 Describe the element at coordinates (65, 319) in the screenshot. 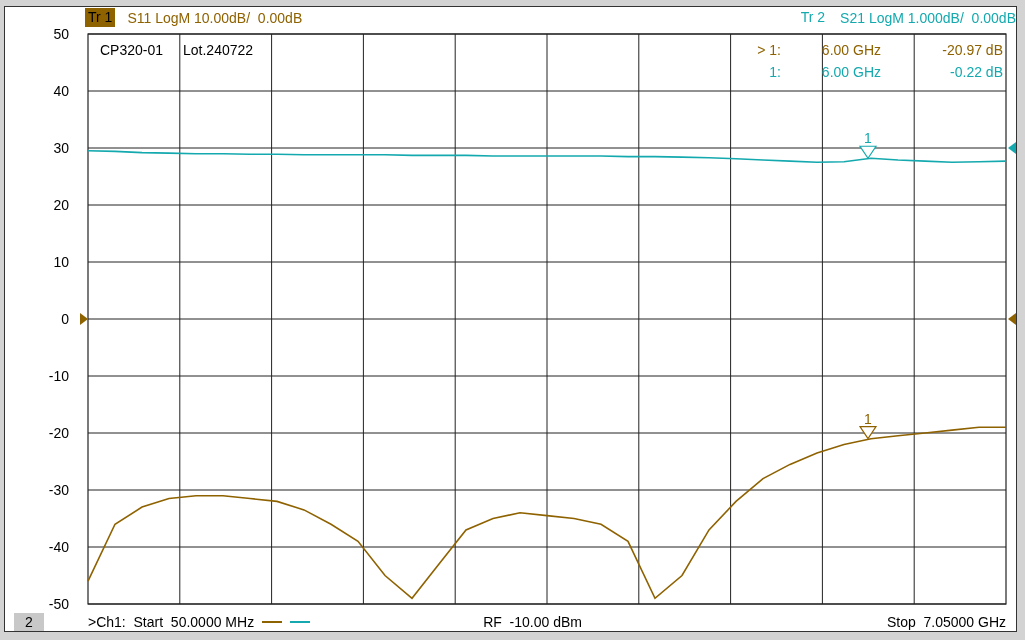

I see `y-axis-label: 0` at that location.